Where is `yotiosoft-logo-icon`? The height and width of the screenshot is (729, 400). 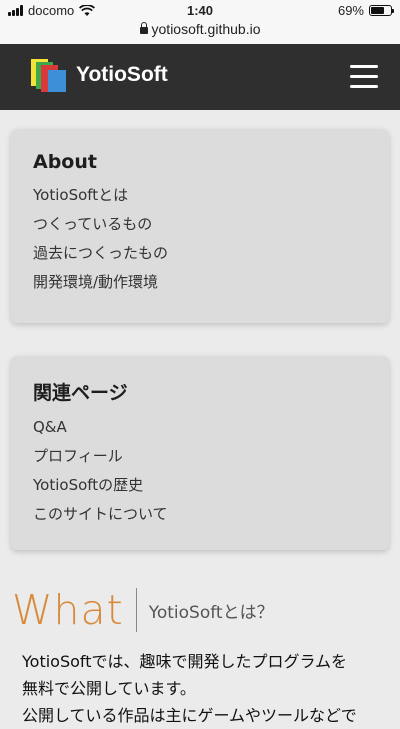
yotiosoft-logo-icon is located at coordinates (49, 76).